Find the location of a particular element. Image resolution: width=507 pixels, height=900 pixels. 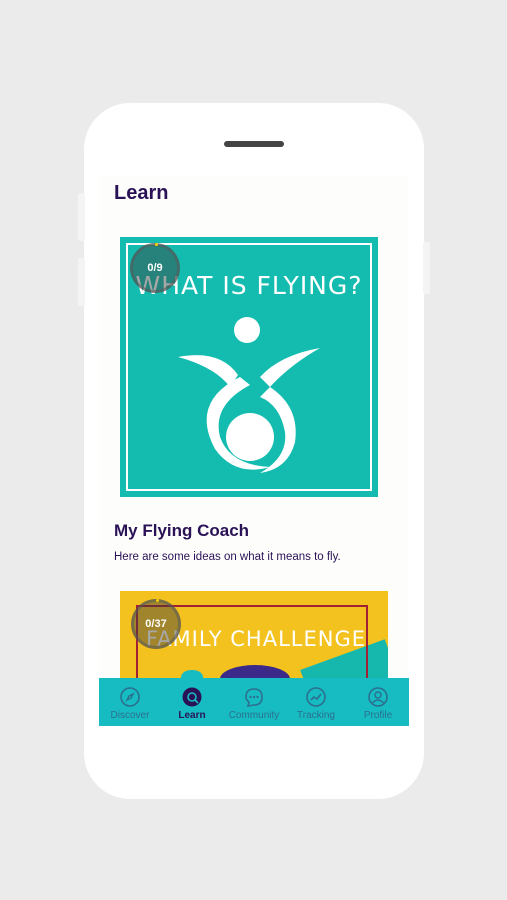

tab-label: Learn is located at coordinates (192, 715).